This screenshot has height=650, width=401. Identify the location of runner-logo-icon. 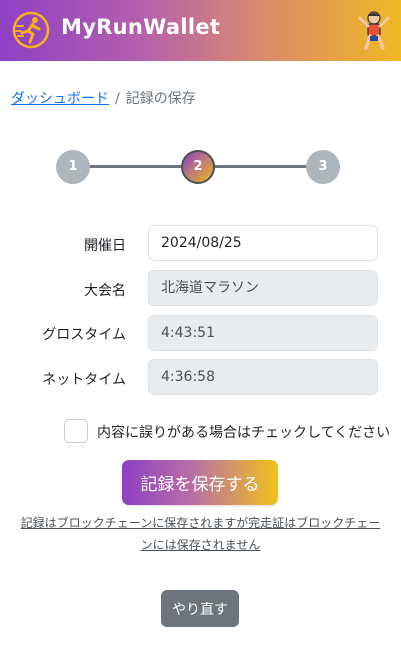
(31, 30).